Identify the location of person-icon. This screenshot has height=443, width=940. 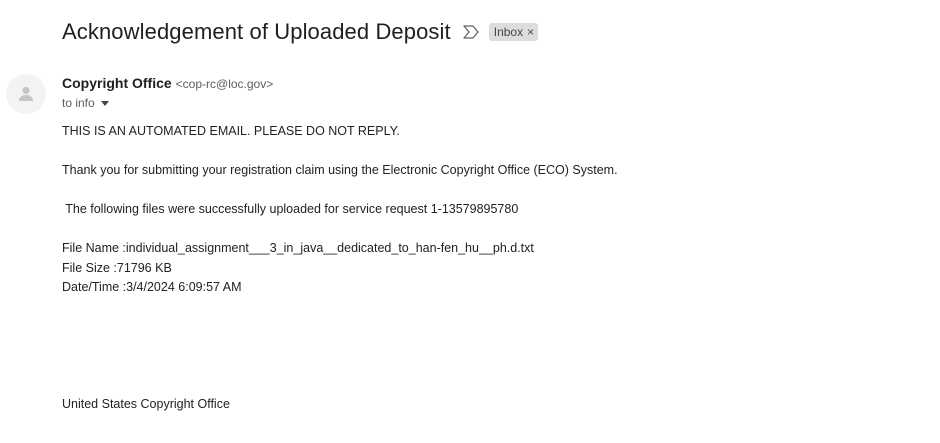
(26, 93).